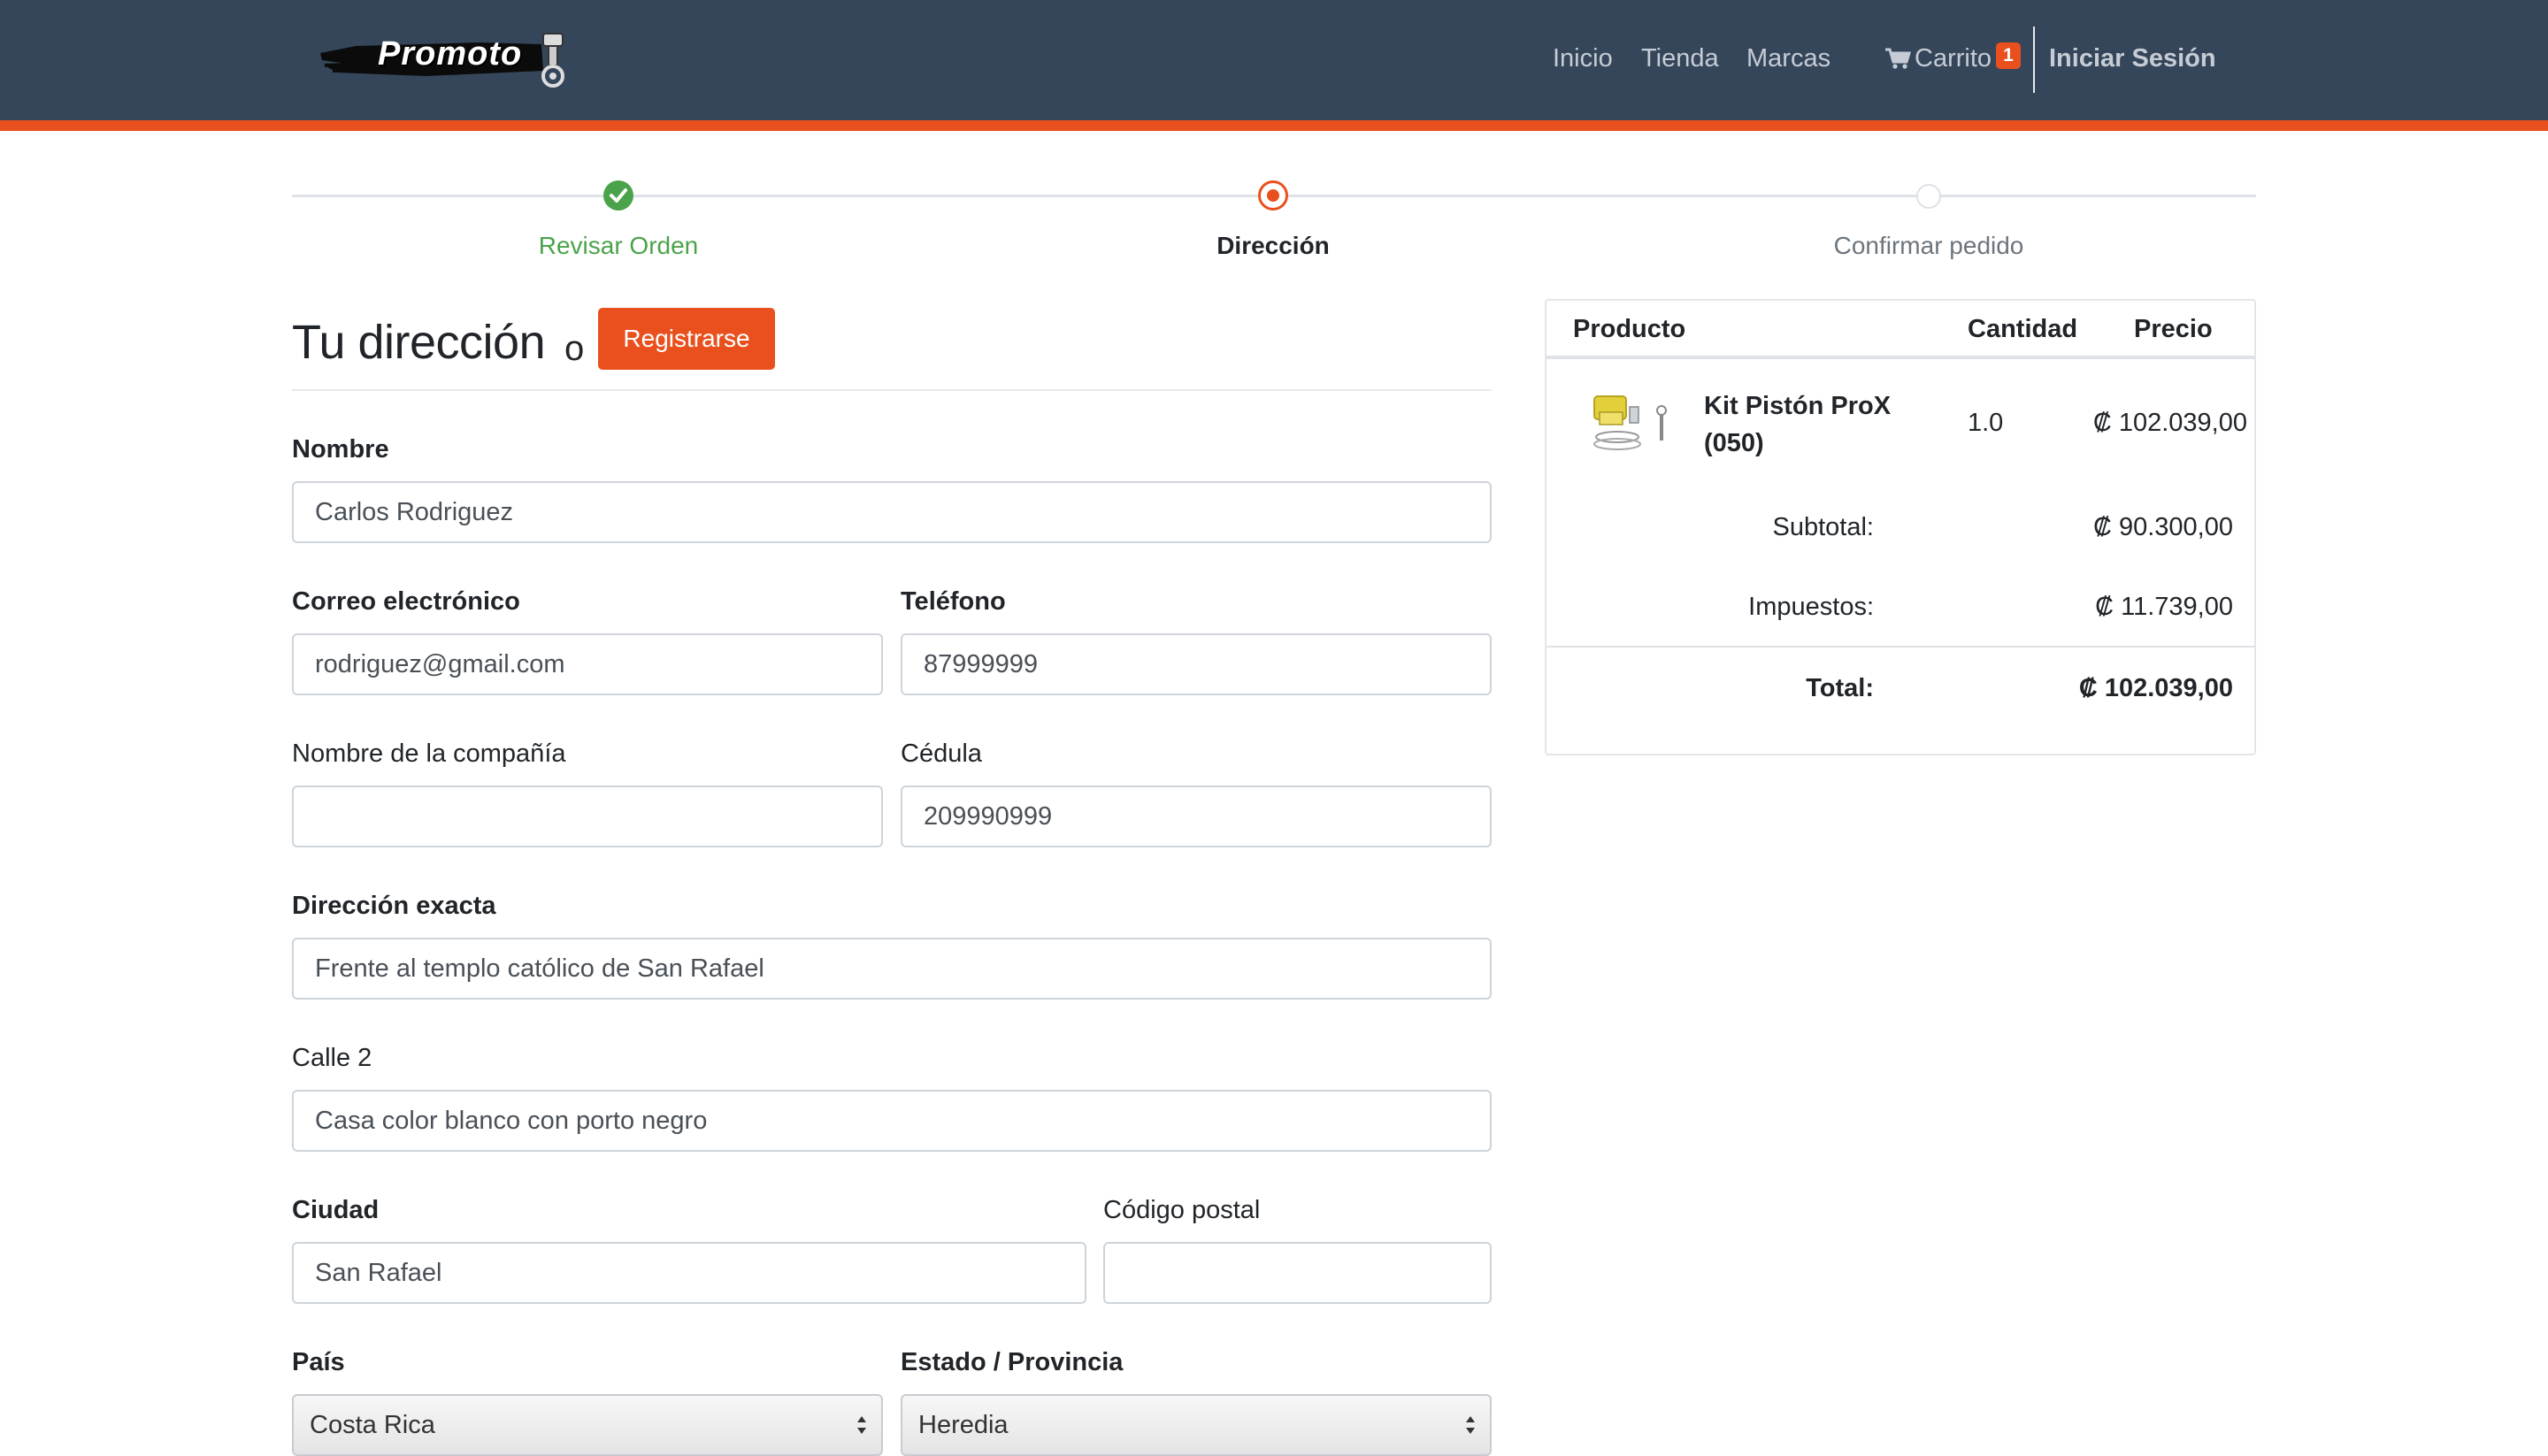  What do you see at coordinates (1273, 245) in the screenshot?
I see `step-label-direccion: Dirección` at bounding box center [1273, 245].